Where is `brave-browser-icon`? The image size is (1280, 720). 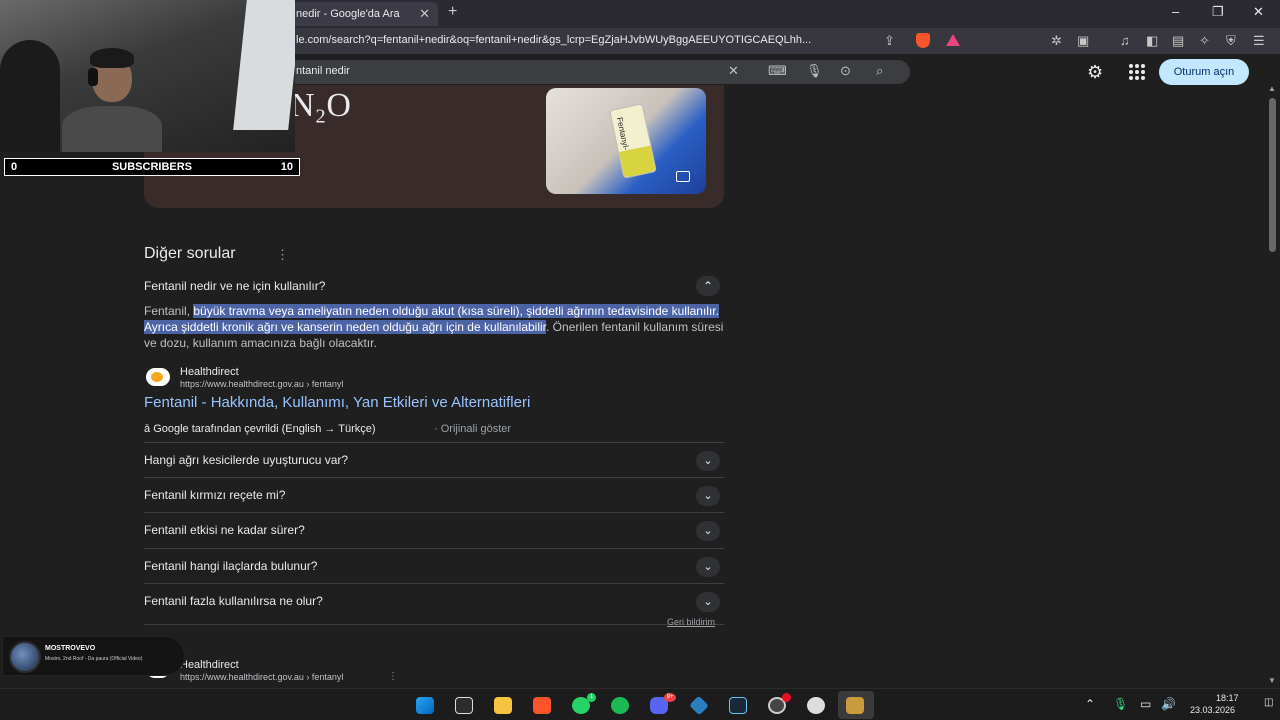 brave-browser-icon is located at coordinates (542, 705).